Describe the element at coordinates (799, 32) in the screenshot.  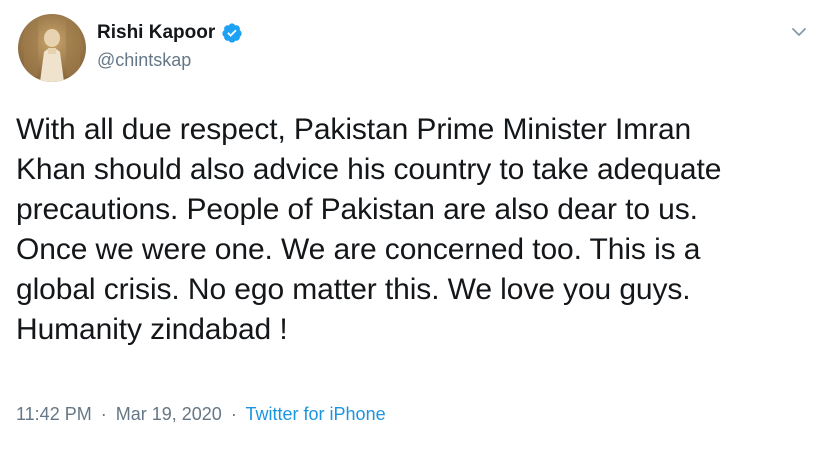
I see `chevron-down-icon` at that location.